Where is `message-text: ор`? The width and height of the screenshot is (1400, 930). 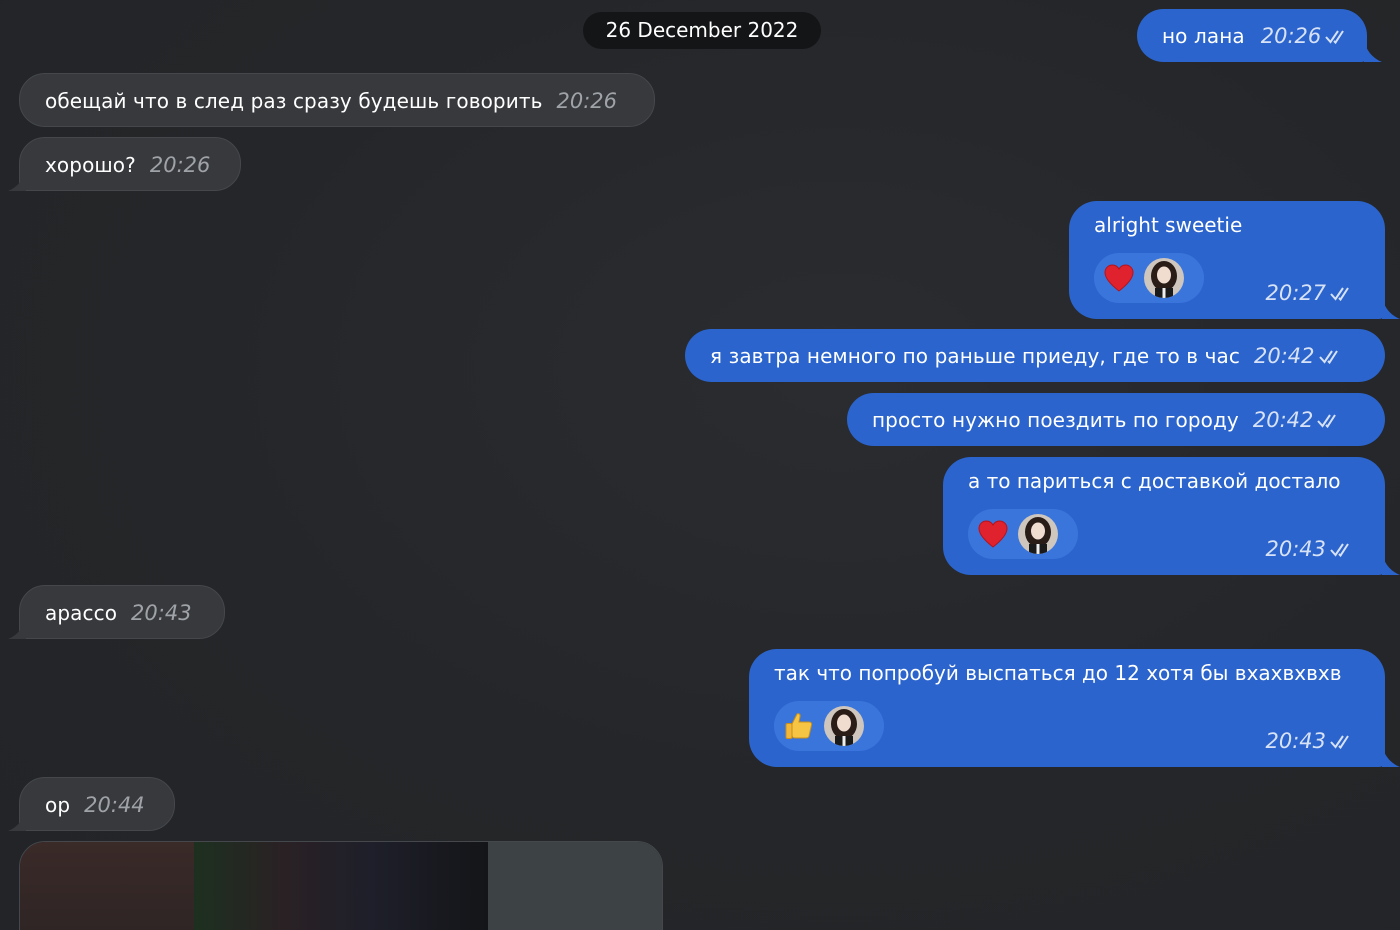
message-text: ор is located at coordinates (58, 804).